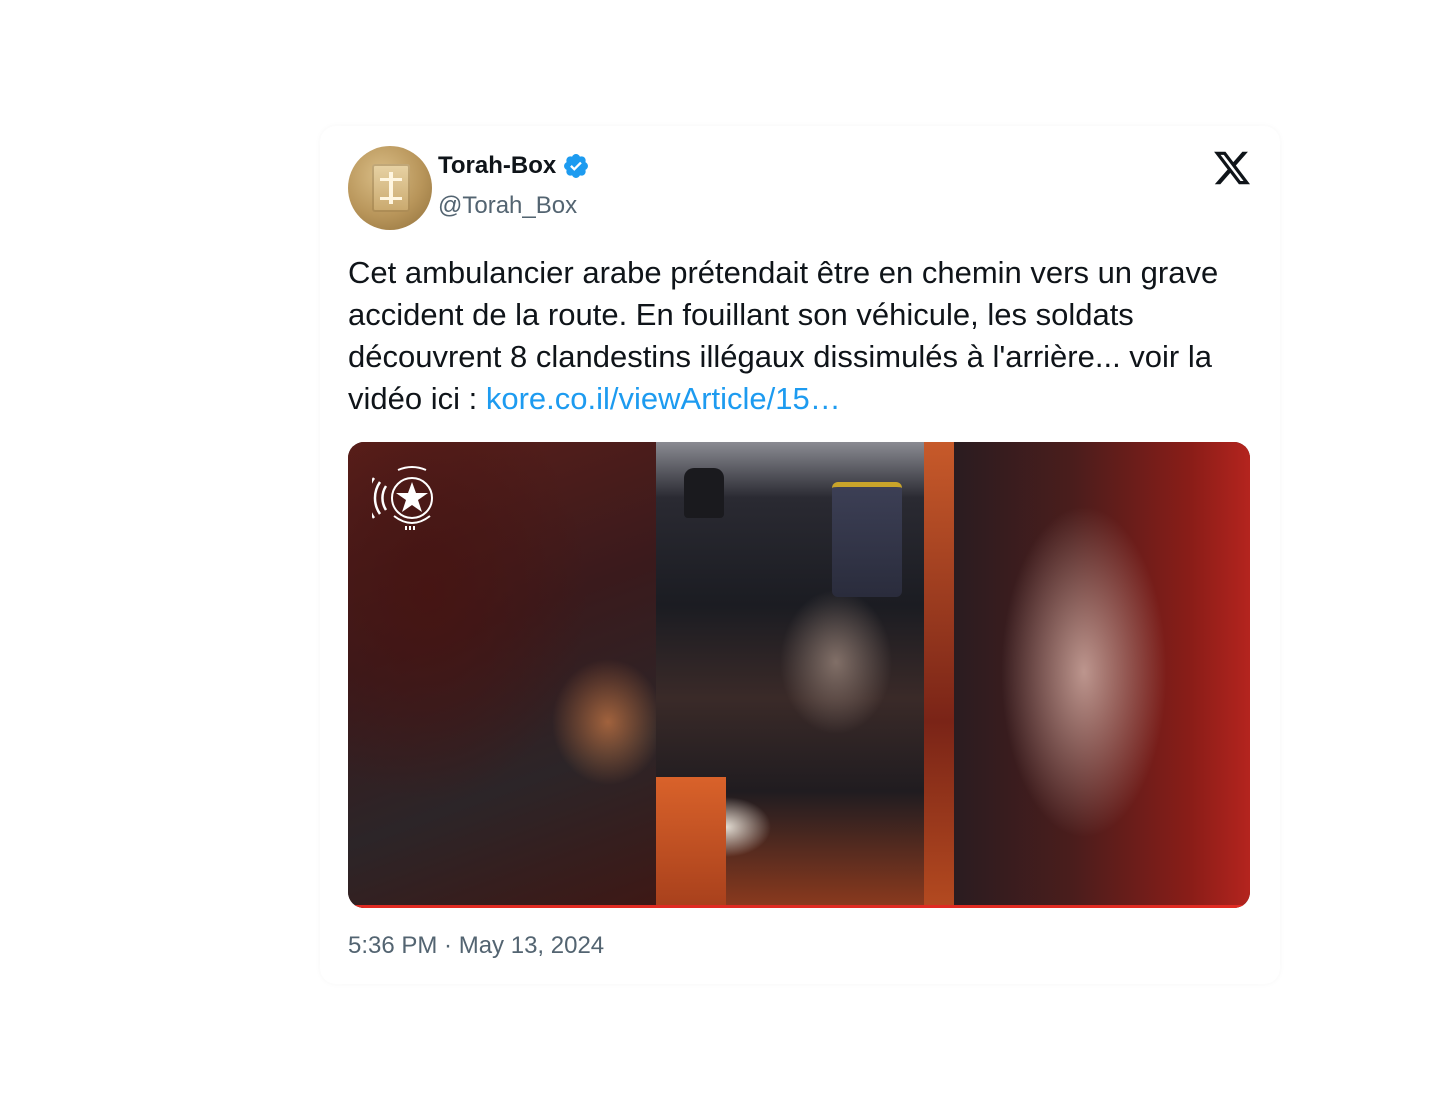 This screenshot has height=1112, width=1454. I want to click on box-icon, so click(391, 188).